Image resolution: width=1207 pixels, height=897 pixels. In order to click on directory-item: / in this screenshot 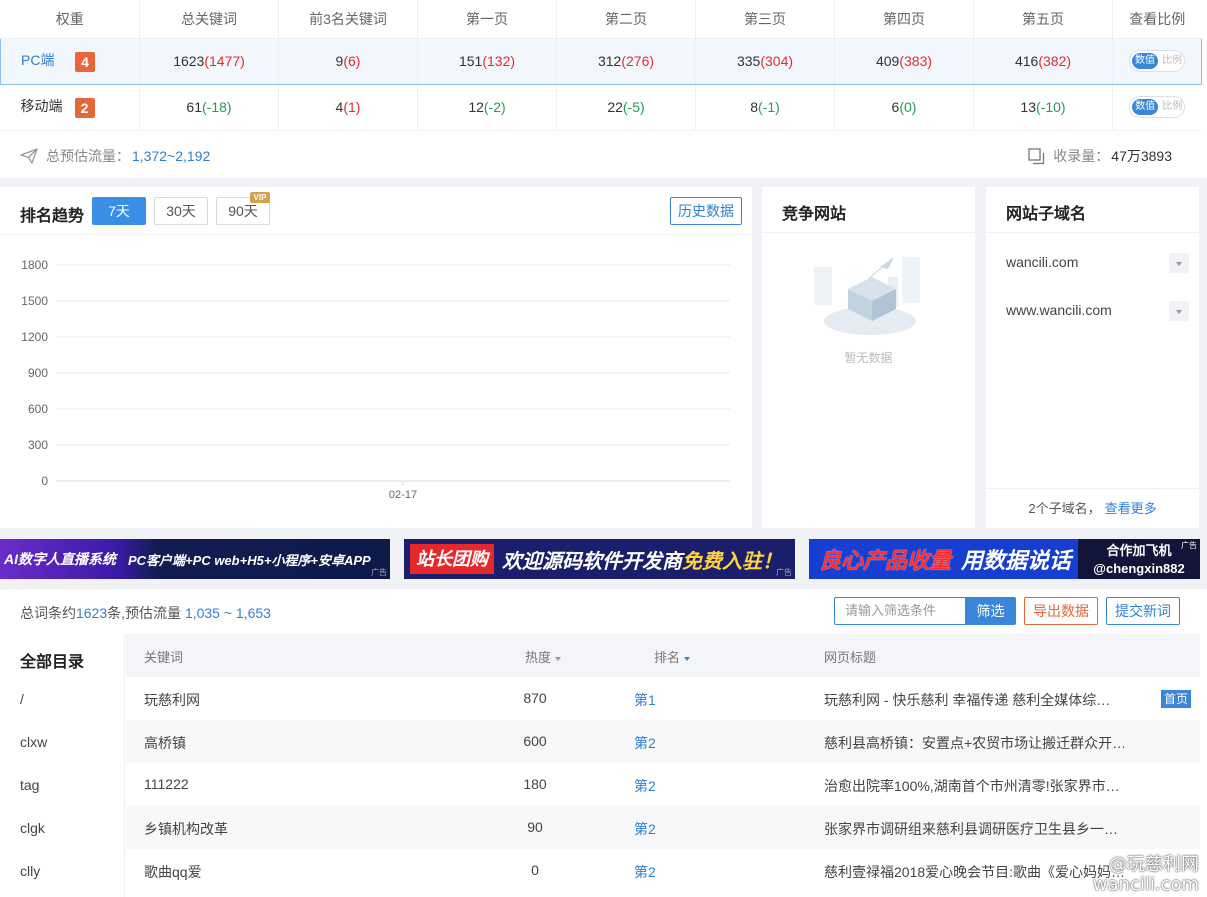, I will do `click(22, 699)`.